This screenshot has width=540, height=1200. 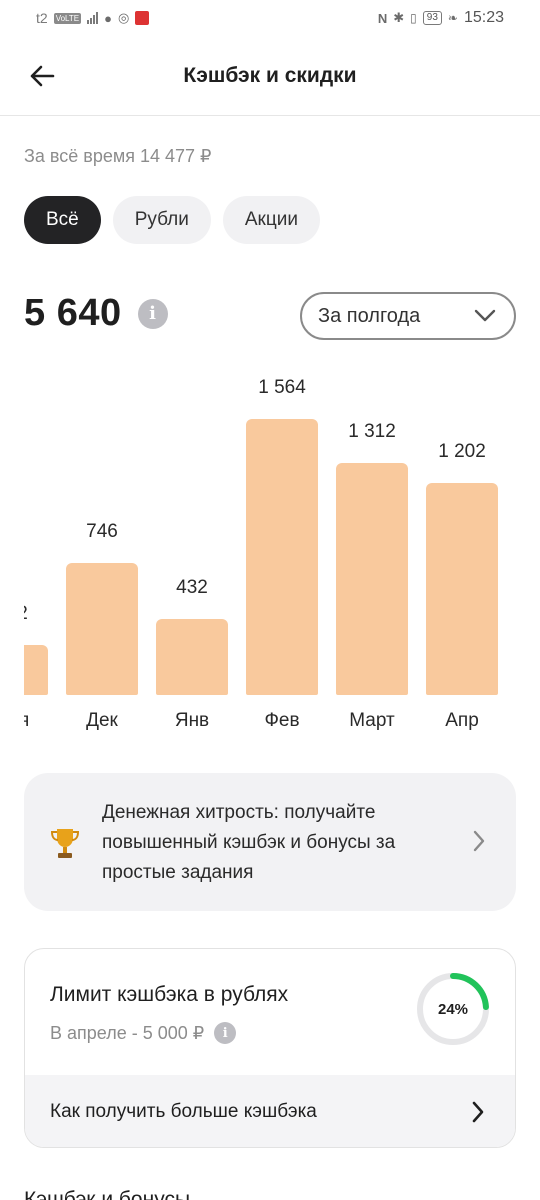 What do you see at coordinates (183, 1111) in the screenshot?
I see `more-cashback-label: Как получить больше кэшбэка` at bounding box center [183, 1111].